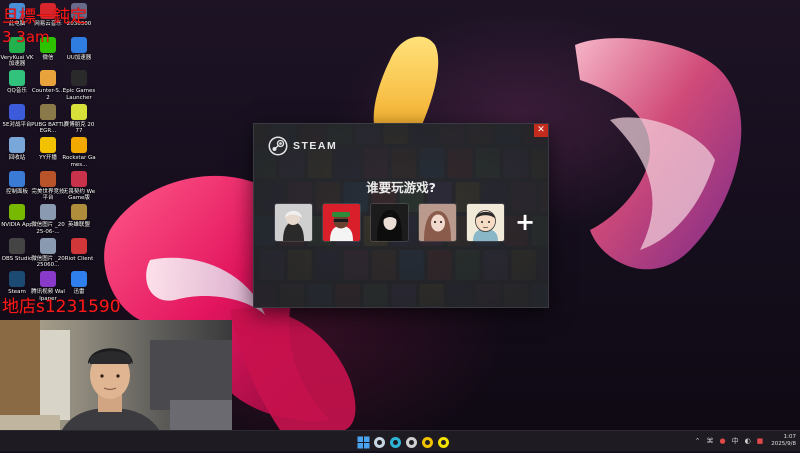 The width and height of the screenshot is (800, 453). What do you see at coordinates (742, 441) in the screenshot?
I see `system-tray: ⌃ ⌘ ● 中 ◐ ■ 1:07 2025/9/8` at bounding box center [742, 441].